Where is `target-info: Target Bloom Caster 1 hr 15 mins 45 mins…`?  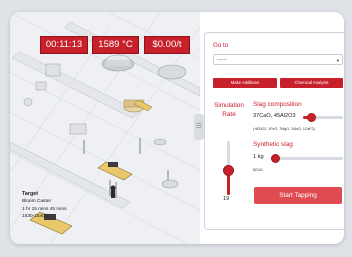
target-info: Target Bloom Caster 1 hr 15 mins 45 mins… is located at coordinates (44, 206).